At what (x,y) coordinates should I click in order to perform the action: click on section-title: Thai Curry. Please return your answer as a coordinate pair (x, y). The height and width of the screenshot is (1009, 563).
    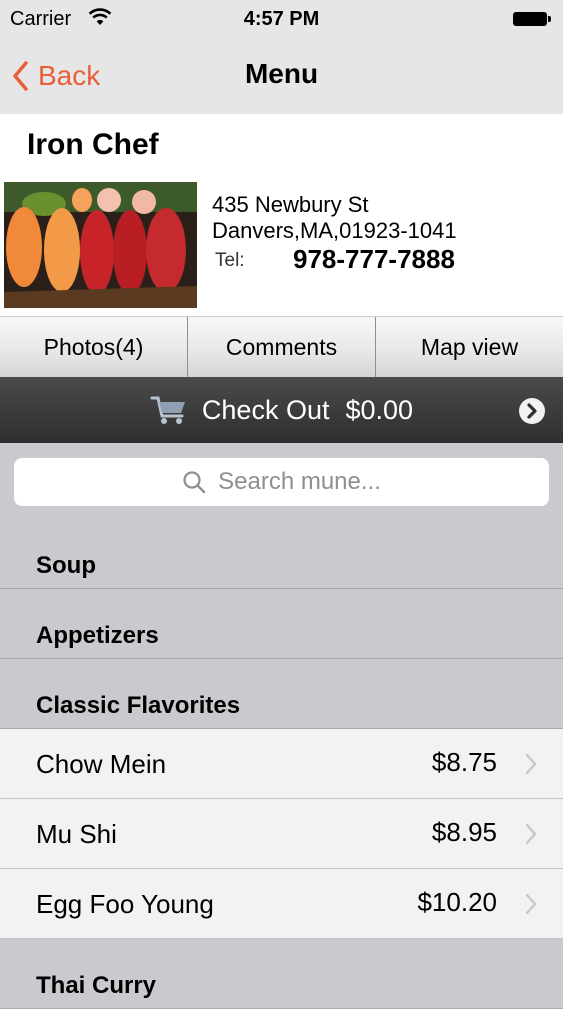
    Looking at the image, I should click on (96, 985).